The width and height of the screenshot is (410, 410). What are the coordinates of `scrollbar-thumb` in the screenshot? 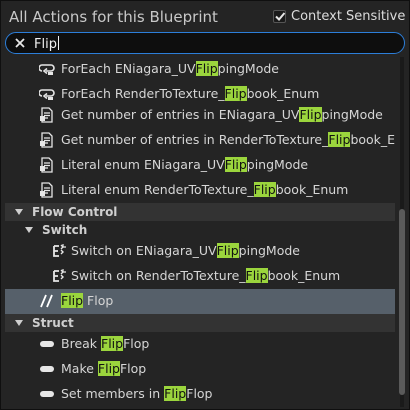 It's located at (402, 302).